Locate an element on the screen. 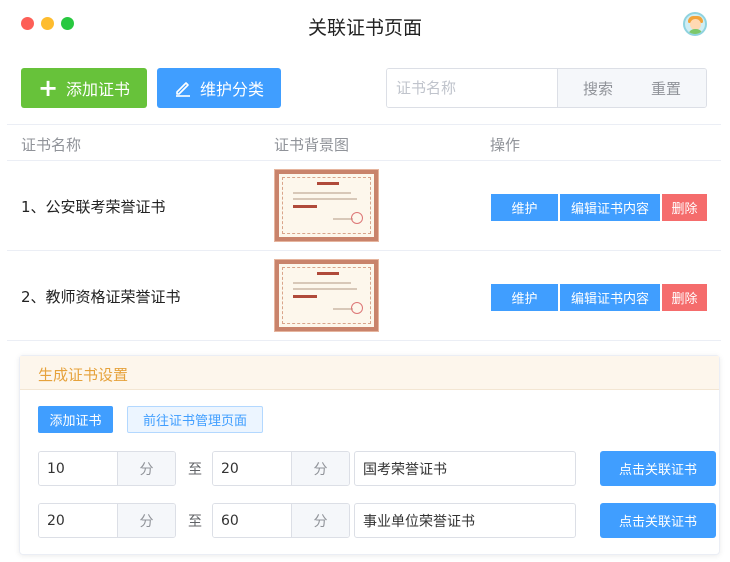 This screenshot has width=730, height=562. table-header: 证书名称 证书背景图 操作 is located at coordinates (364, 142).